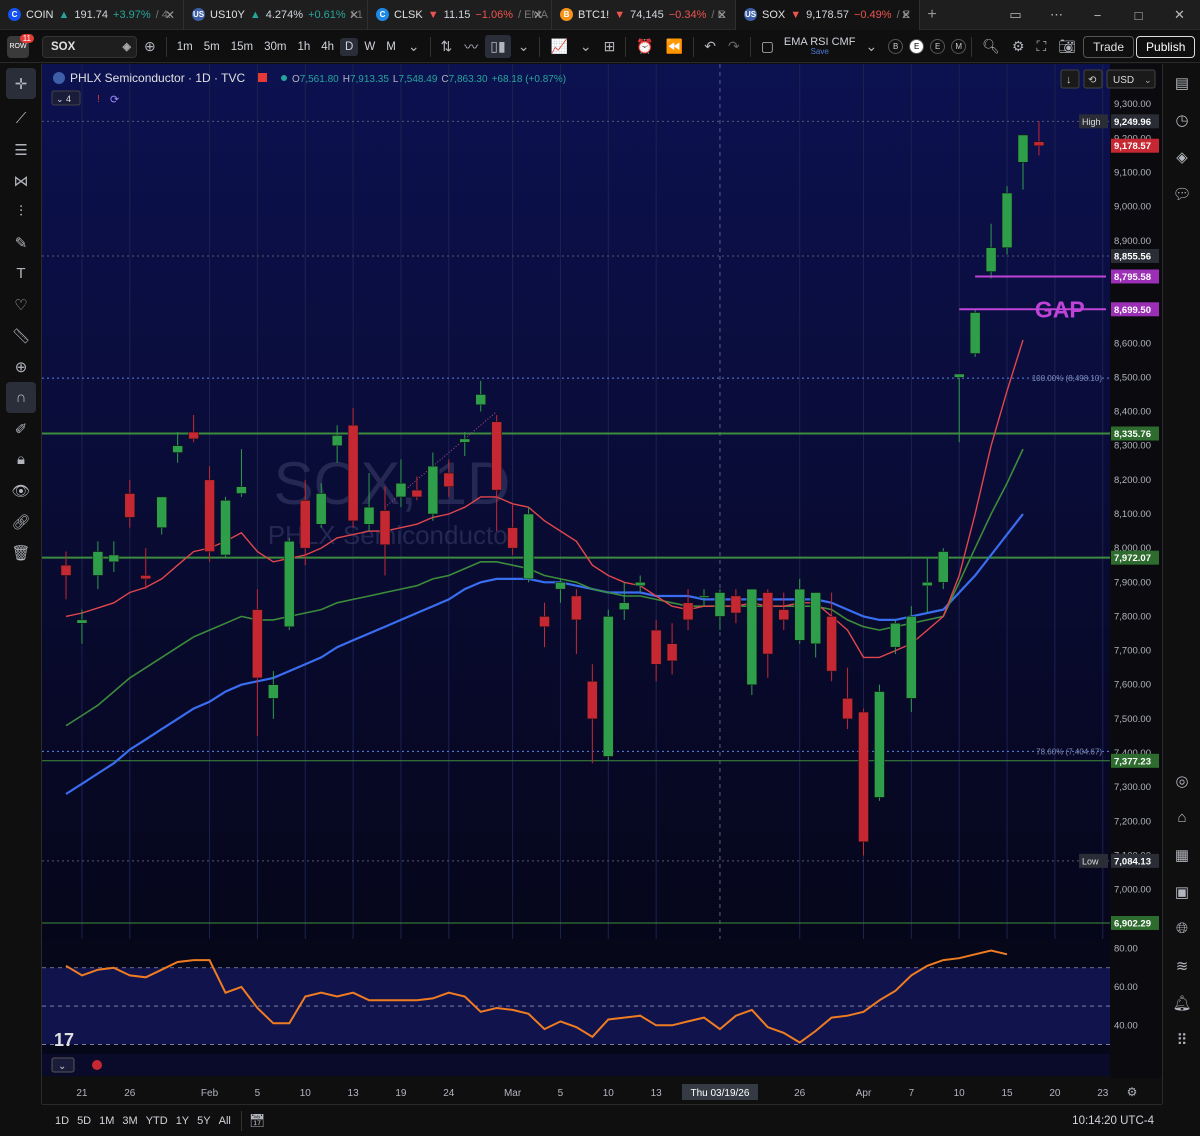 This screenshot has width=1200, height=1136. What do you see at coordinates (1181, 891) in the screenshot?
I see `news-icon: ▣` at bounding box center [1181, 891].